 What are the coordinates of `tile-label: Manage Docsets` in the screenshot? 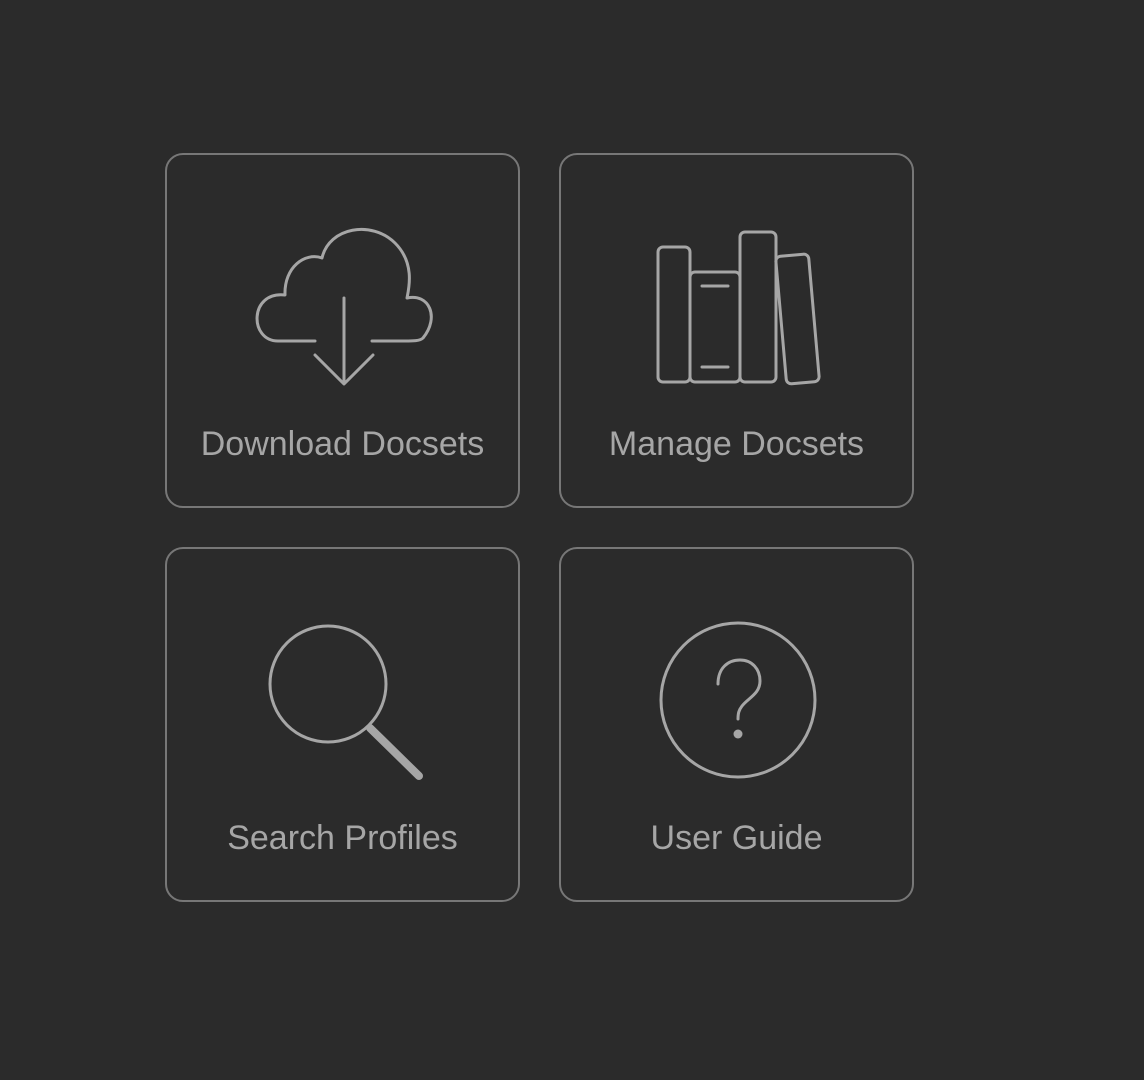 It's located at (736, 444).